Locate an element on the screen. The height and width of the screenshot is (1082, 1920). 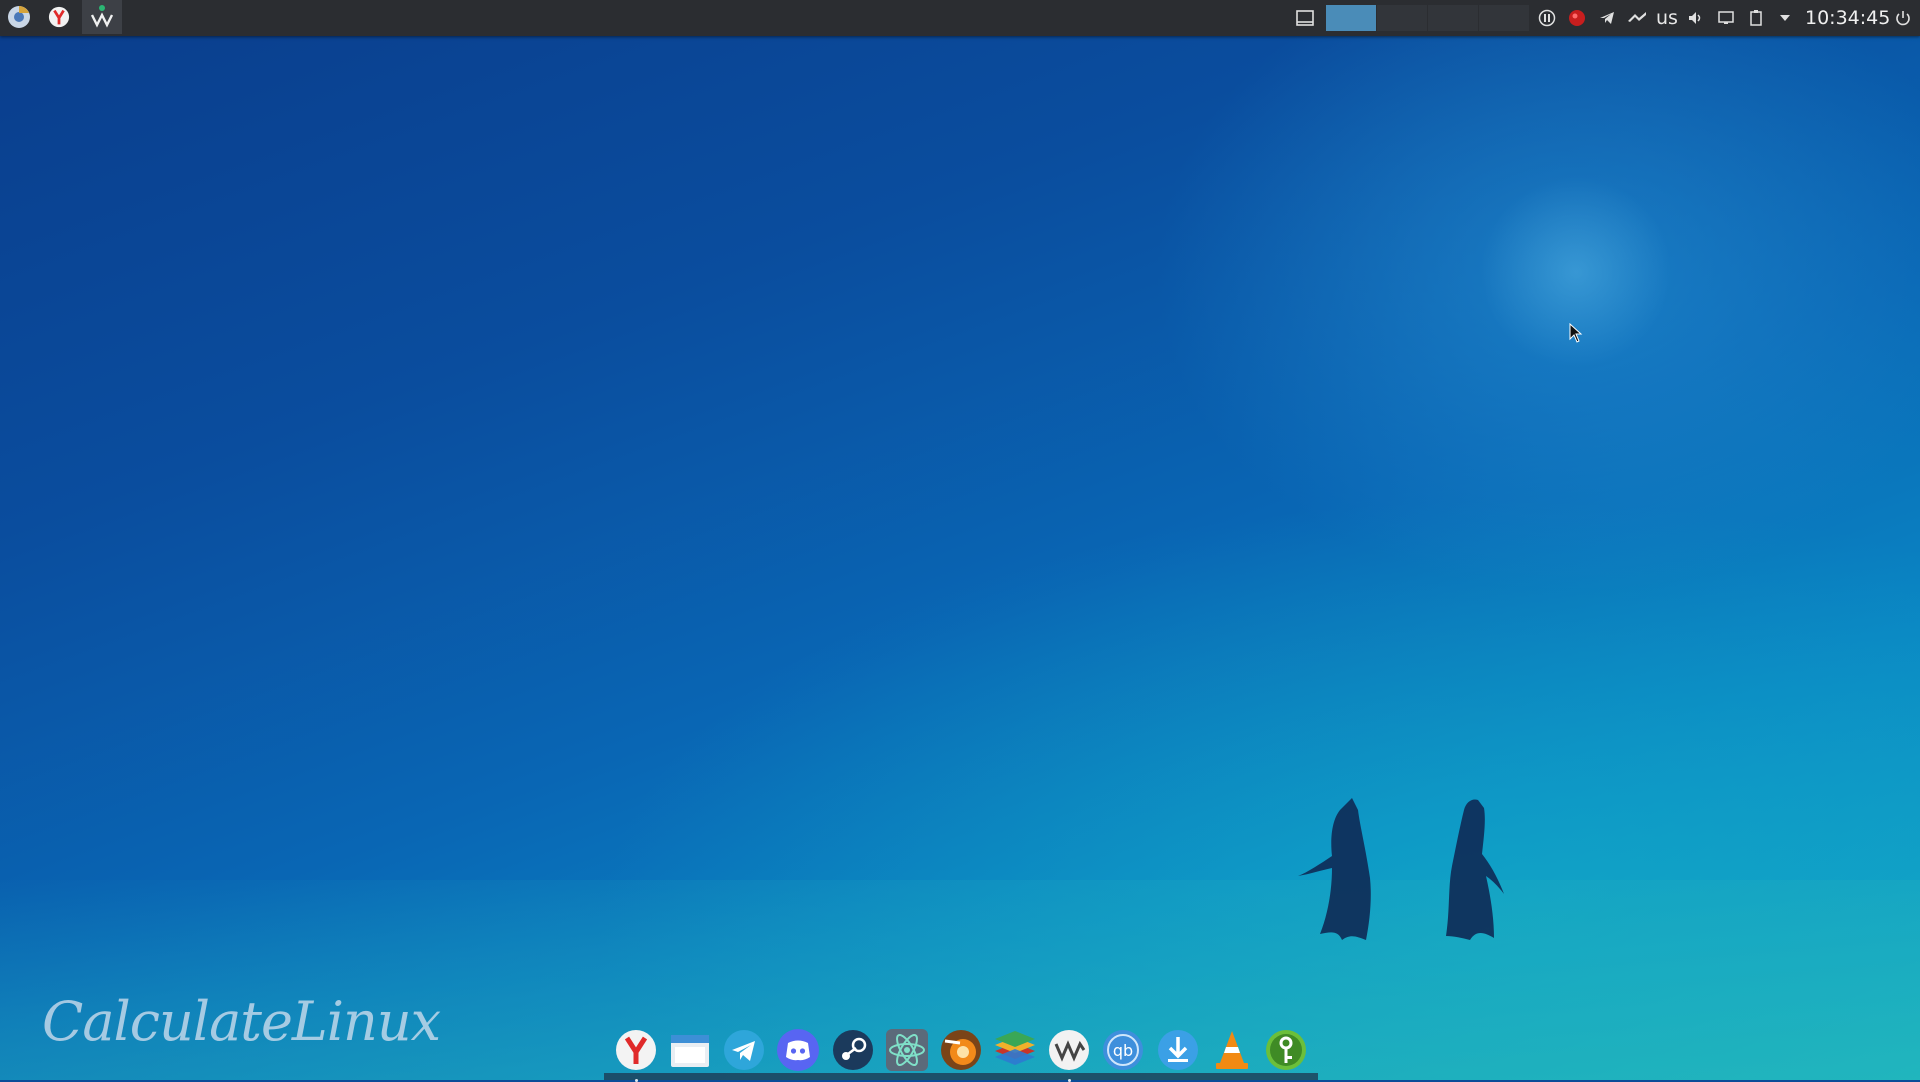
blender-like-icon is located at coordinates (960, 1050).